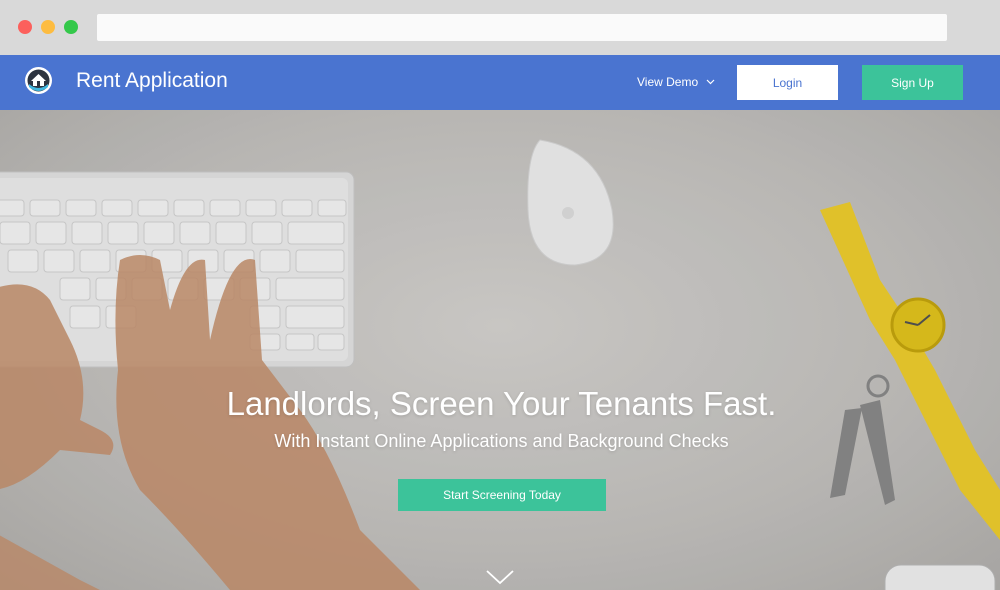 This screenshot has width=1000, height=590. I want to click on start-screening-button: Start Screening Today, so click(502, 495).